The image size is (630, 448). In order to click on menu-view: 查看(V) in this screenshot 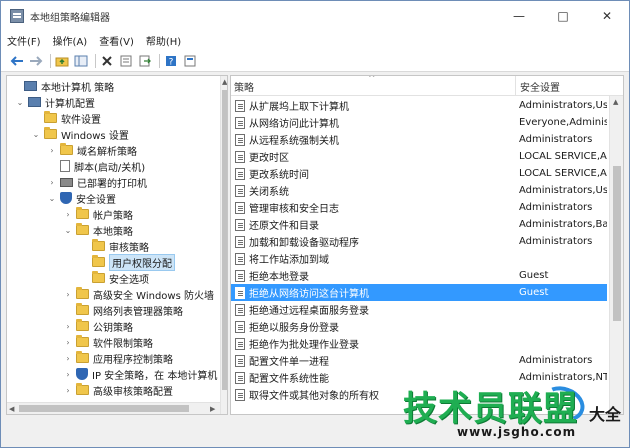, I will do `click(116, 40)`.